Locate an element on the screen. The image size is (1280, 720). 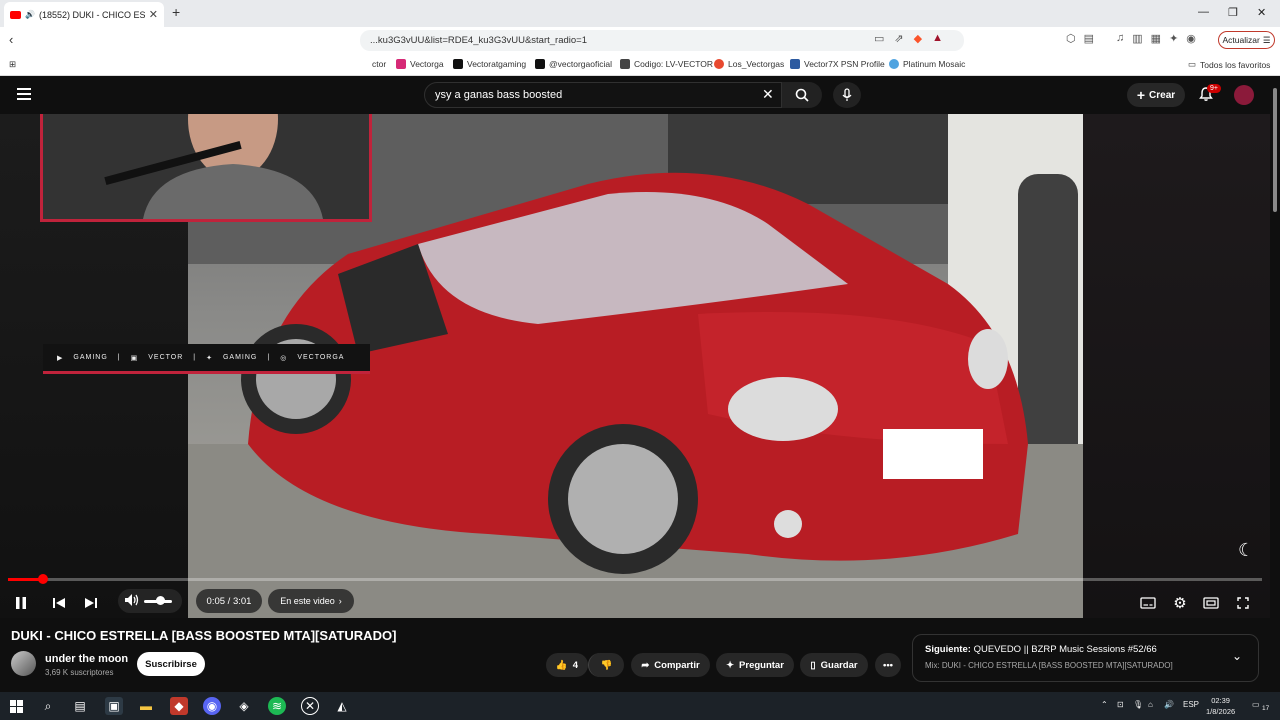
previous-button is located at coordinates (59, 603).